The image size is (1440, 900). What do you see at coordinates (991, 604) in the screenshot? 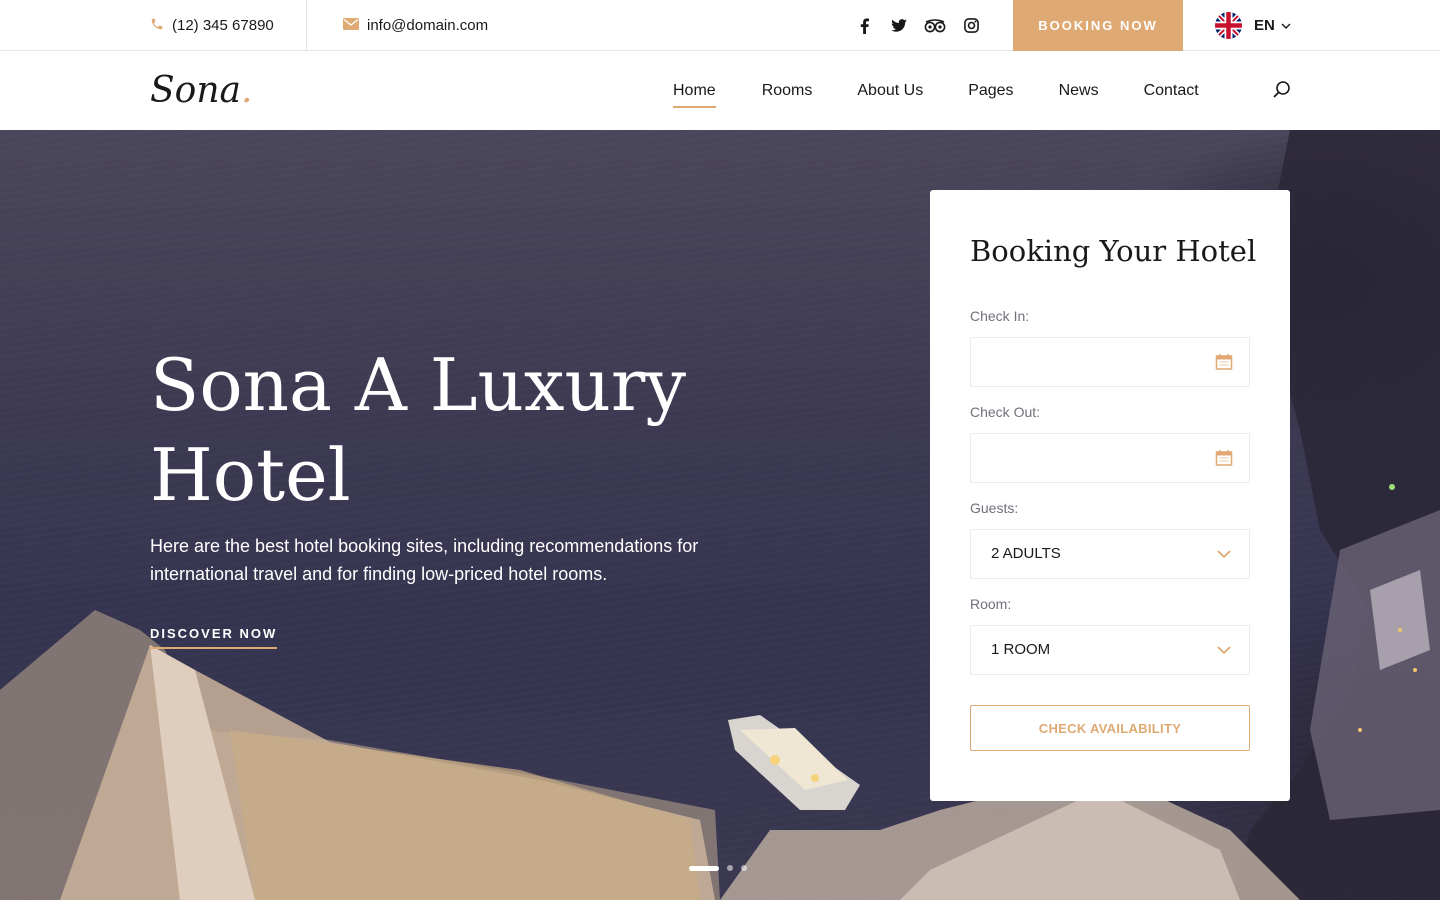
I see `room-label: Room:` at bounding box center [991, 604].